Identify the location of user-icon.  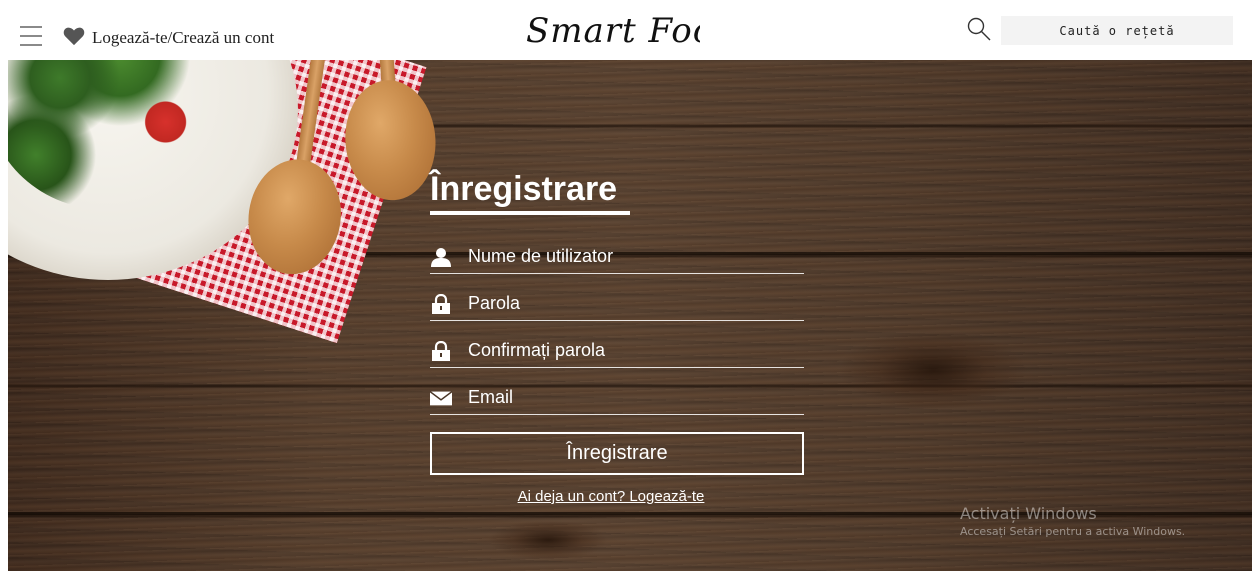
(441, 257).